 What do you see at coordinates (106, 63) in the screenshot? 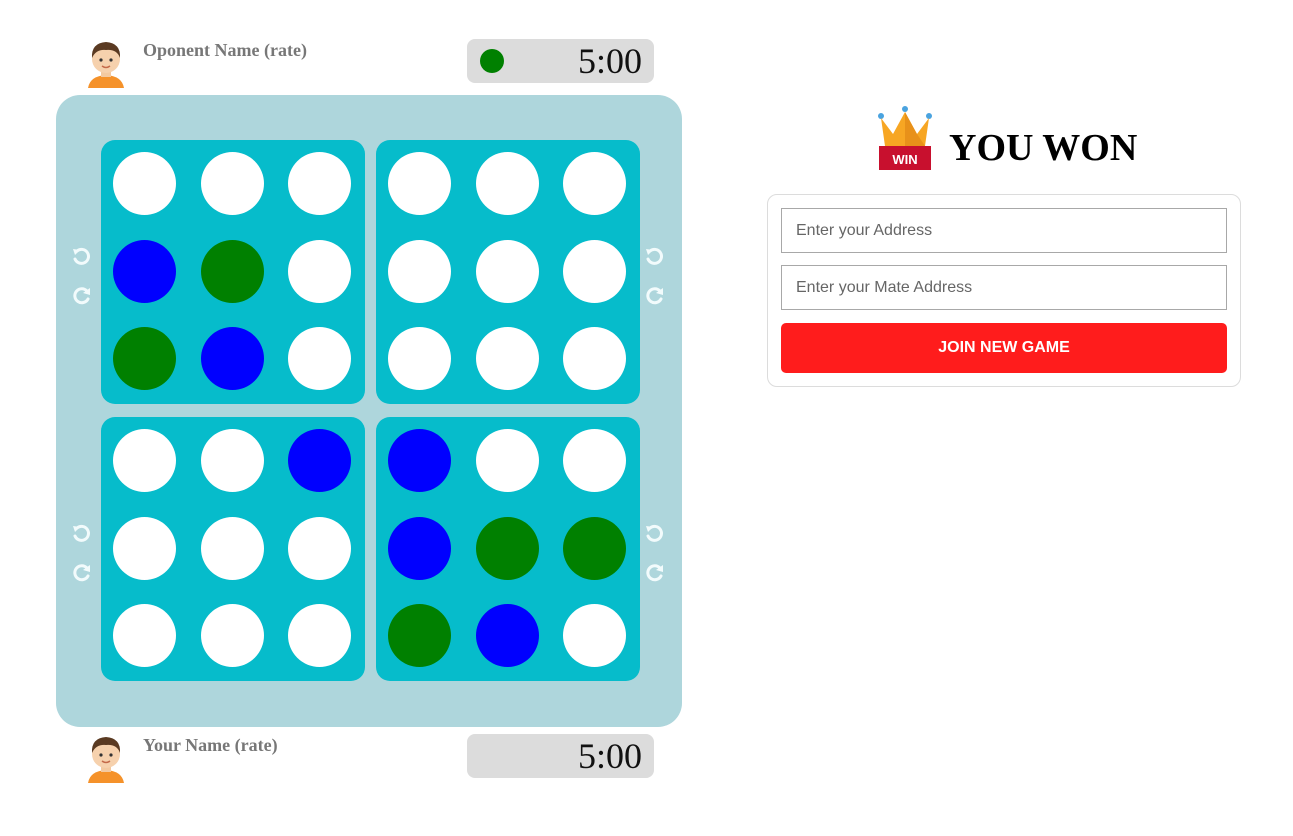
I see `opponent-avatar-icon` at bounding box center [106, 63].